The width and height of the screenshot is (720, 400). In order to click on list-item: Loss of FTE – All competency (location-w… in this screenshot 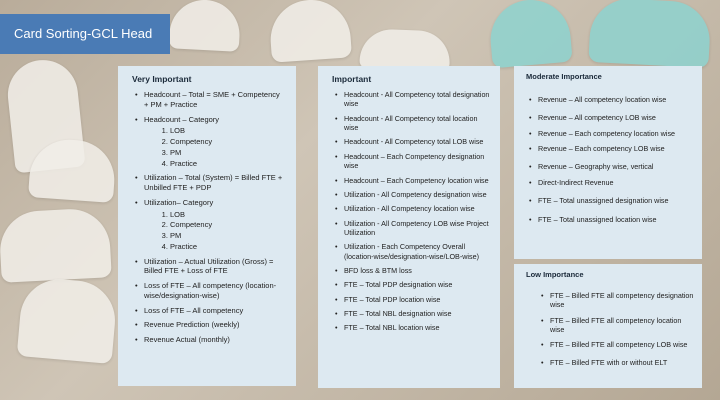, I will do `click(210, 291)`.